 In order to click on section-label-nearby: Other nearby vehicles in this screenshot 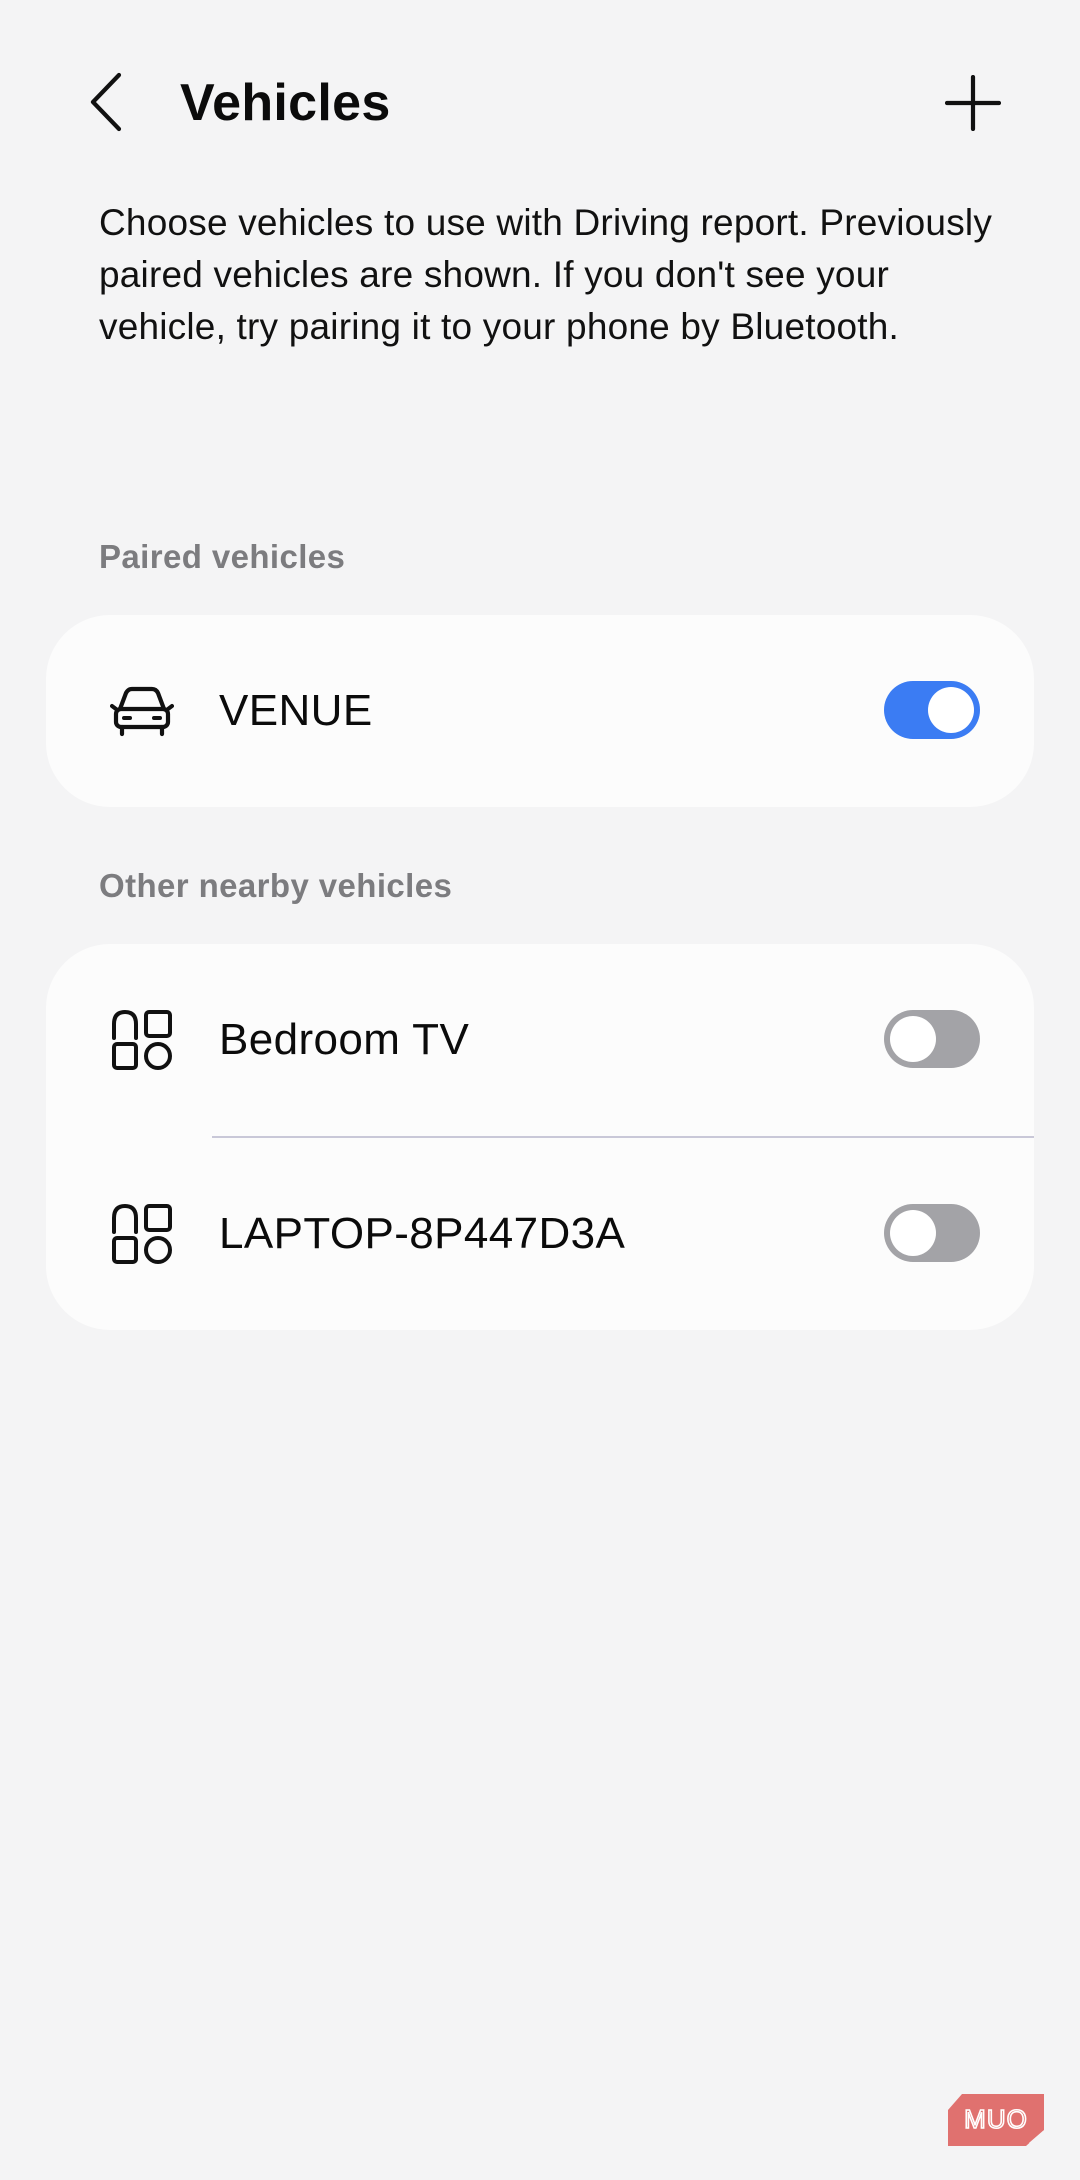, I will do `click(276, 885)`.